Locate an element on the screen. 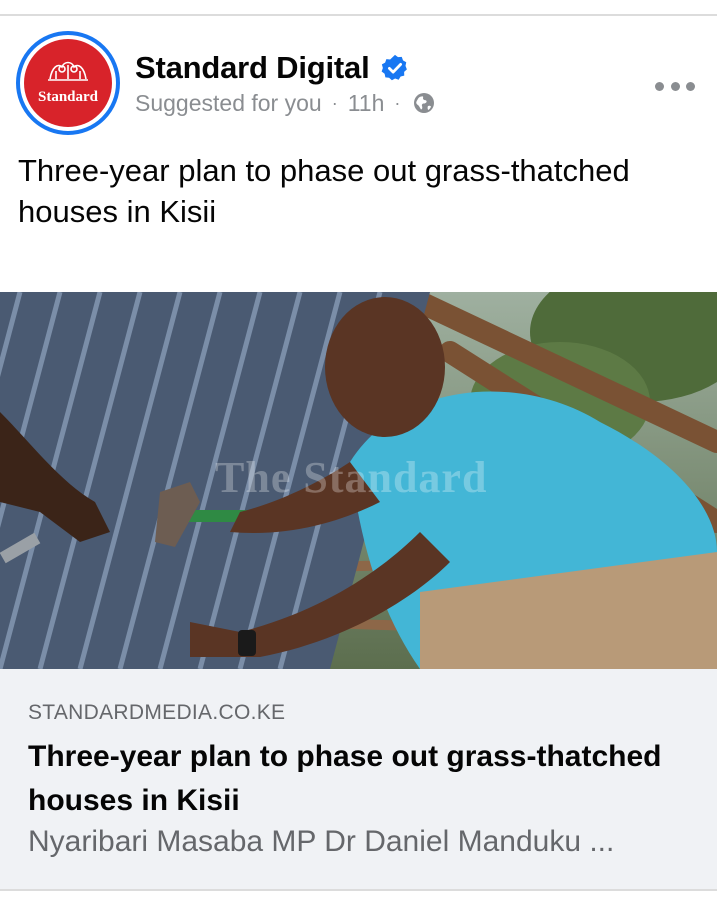  photo-watermark: The Standard is located at coordinates (351, 477).